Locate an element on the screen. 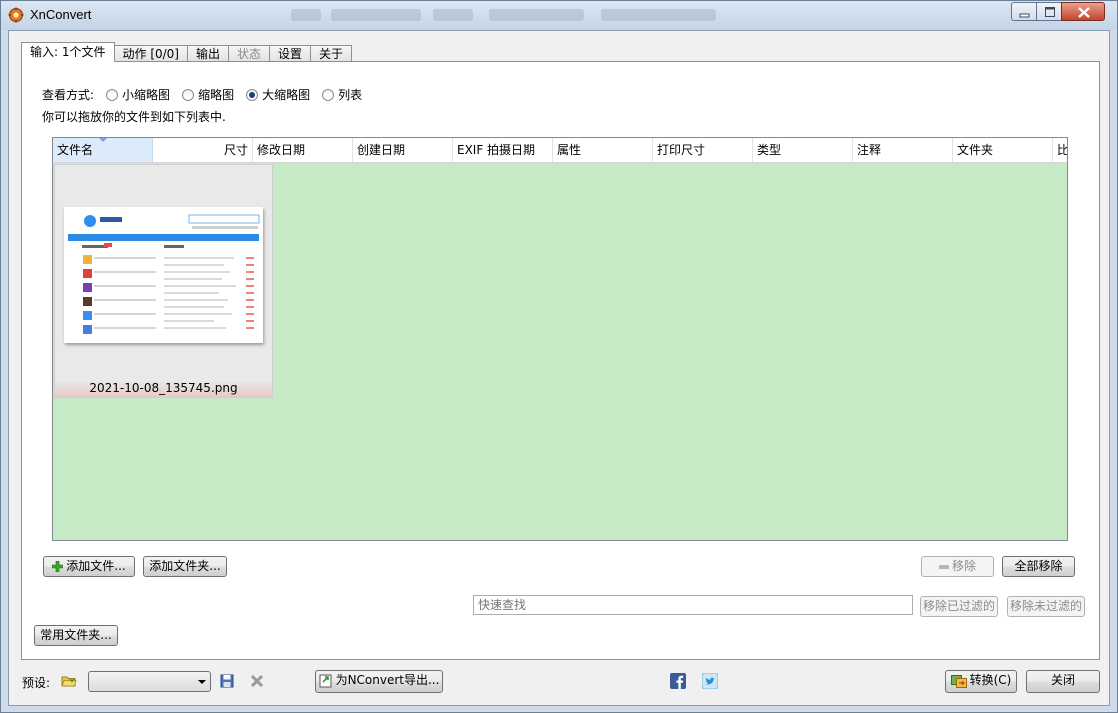 This screenshot has width=1118, height=713. quick-search-input is located at coordinates (693, 605).